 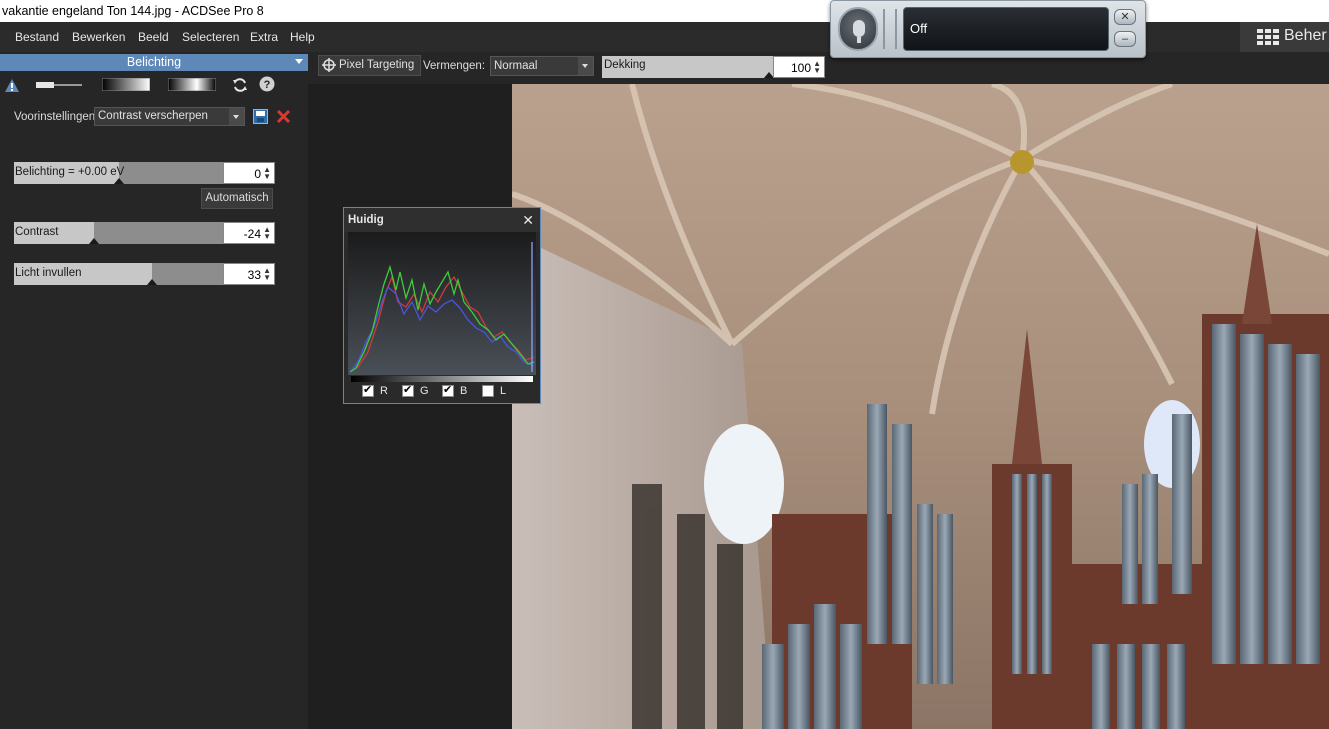 I want to click on manage-mode-button: Beher, so click(x=1284, y=37).